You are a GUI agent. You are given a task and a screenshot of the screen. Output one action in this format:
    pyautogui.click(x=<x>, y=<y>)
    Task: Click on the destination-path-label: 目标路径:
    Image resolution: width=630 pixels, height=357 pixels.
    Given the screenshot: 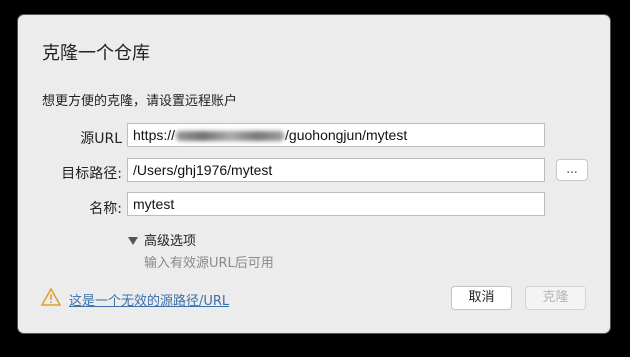 What is the action you would take?
    pyautogui.click(x=91, y=174)
    